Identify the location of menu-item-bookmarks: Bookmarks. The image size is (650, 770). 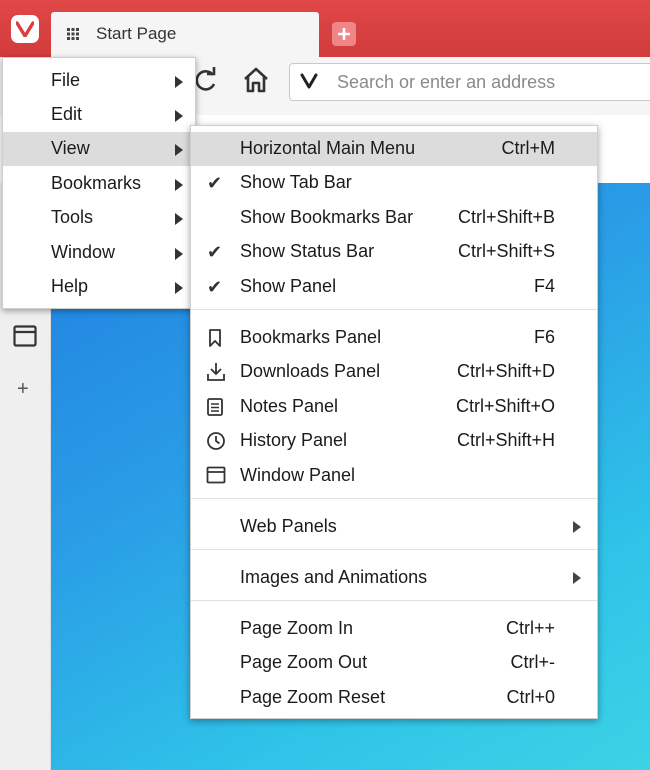
(98, 184).